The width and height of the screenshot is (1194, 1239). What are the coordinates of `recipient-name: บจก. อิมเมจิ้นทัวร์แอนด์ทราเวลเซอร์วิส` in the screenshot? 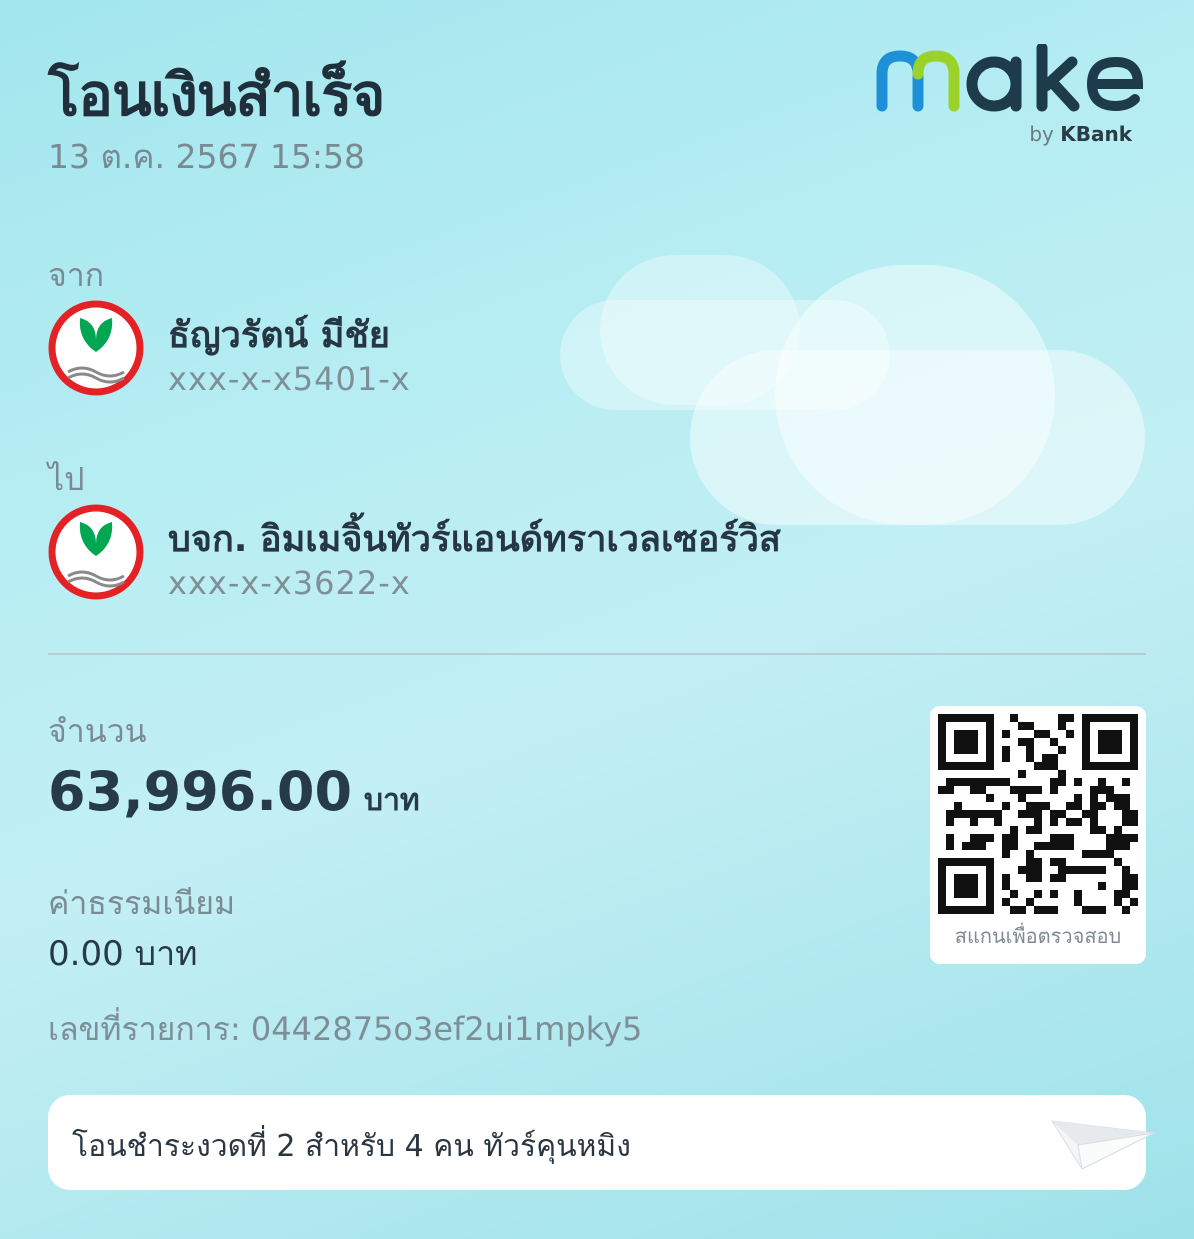 It's located at (474, 539).